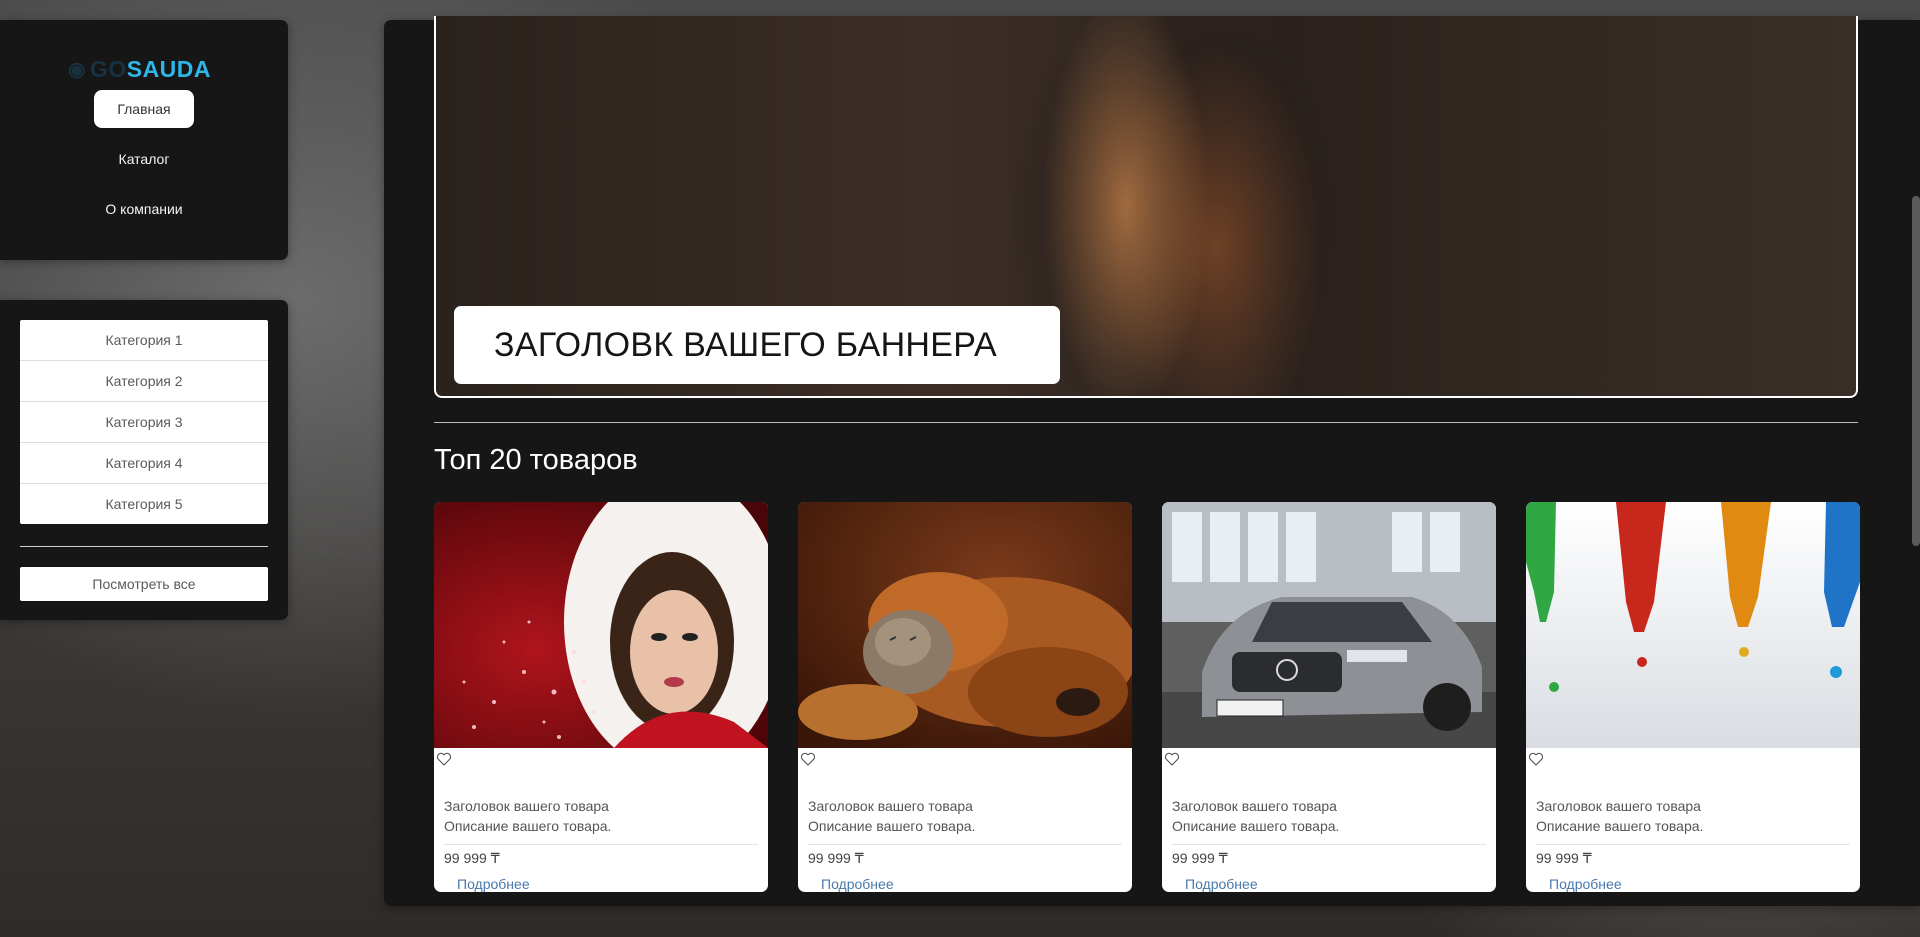  I want to click on nav-item-catalog: Каталог, so click(144, 159).